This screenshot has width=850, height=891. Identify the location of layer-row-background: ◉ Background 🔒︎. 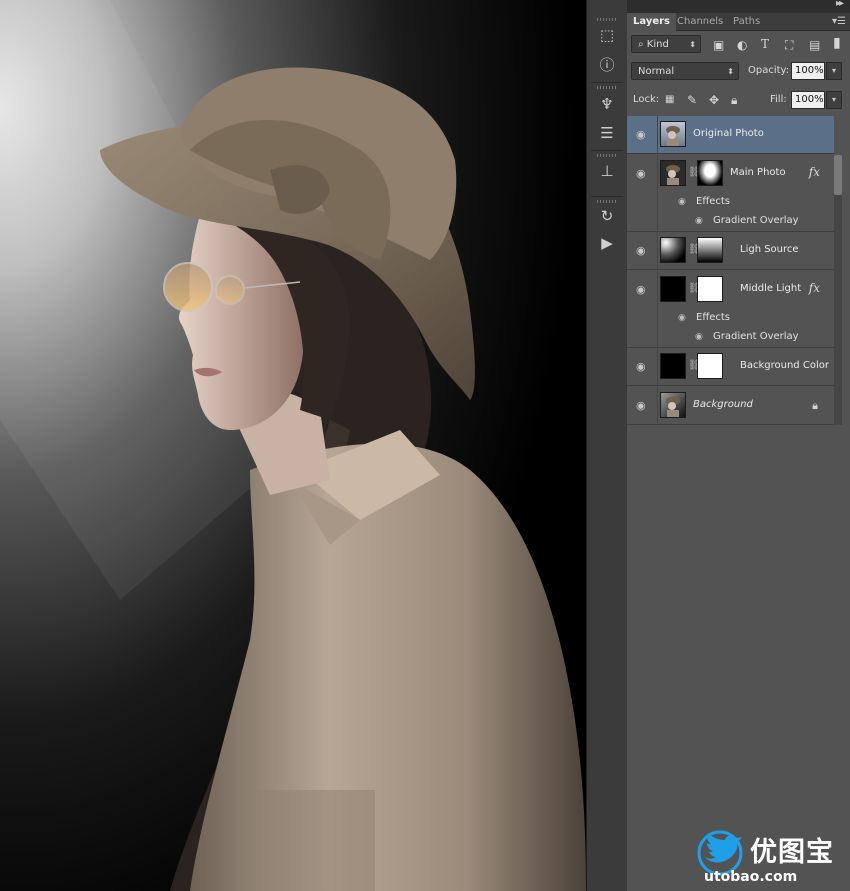
(730, 406).